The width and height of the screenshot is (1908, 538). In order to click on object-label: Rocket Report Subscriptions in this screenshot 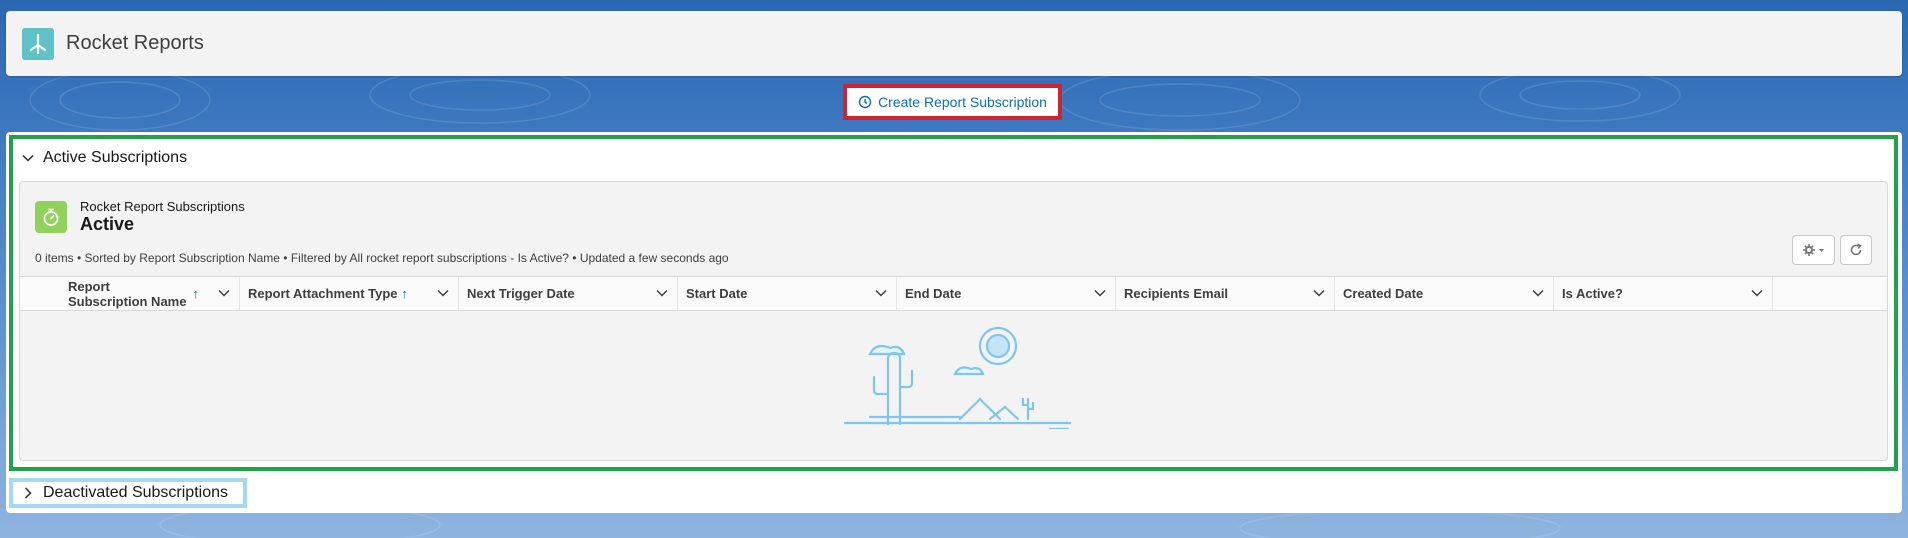, I will do `click(162, 206)`.